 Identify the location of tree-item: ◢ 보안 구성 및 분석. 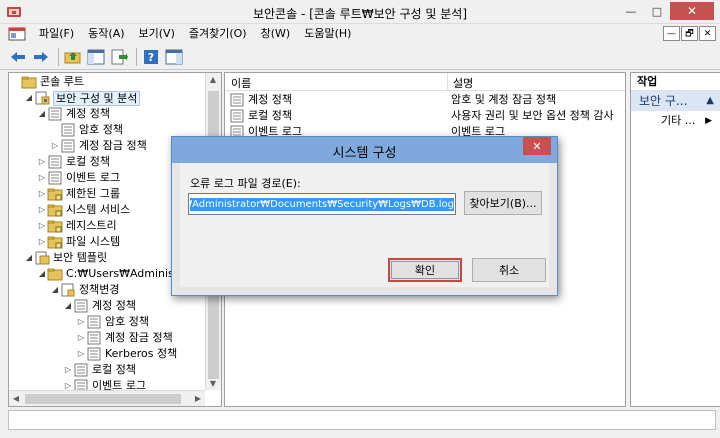
(82, 98).